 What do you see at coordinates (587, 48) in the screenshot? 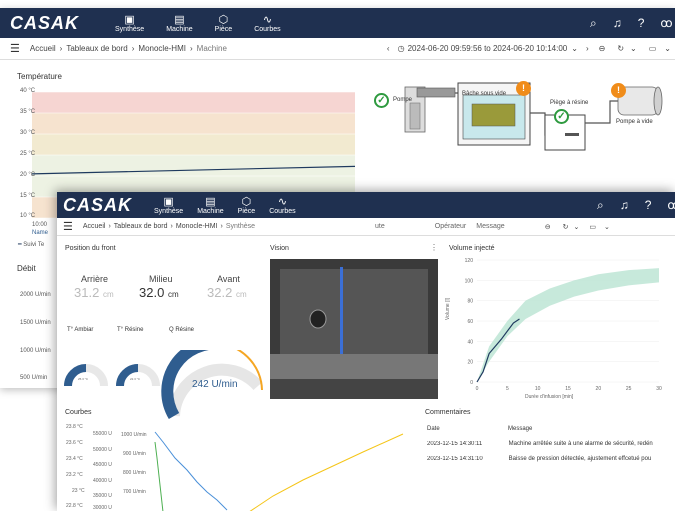
I see `next-range-icon: ›` at bounding box center [587, 48].